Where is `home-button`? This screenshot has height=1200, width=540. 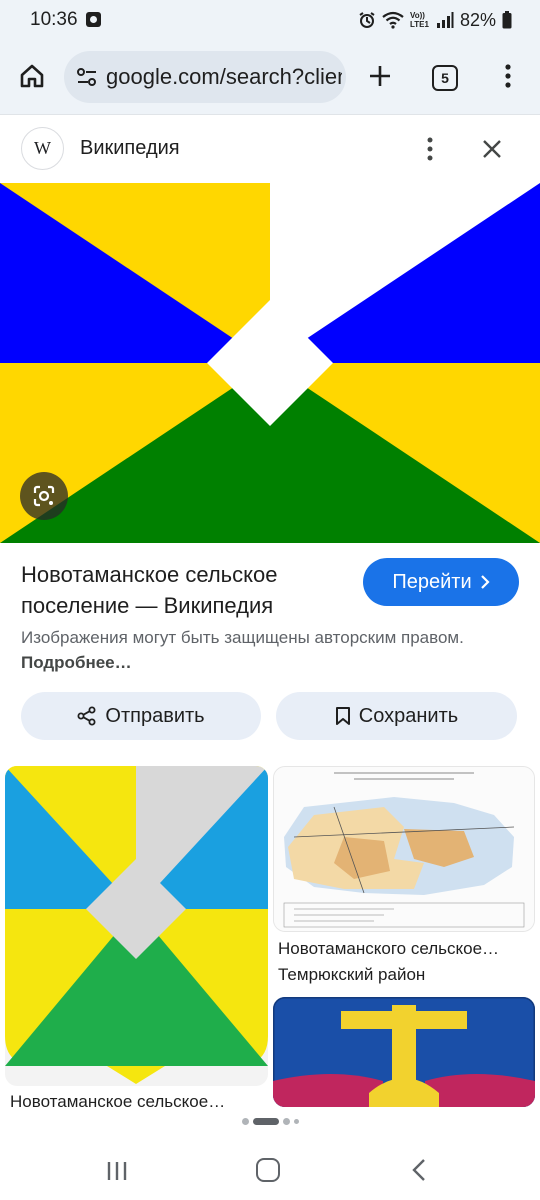 home-button is located at coordinates (32, 76).